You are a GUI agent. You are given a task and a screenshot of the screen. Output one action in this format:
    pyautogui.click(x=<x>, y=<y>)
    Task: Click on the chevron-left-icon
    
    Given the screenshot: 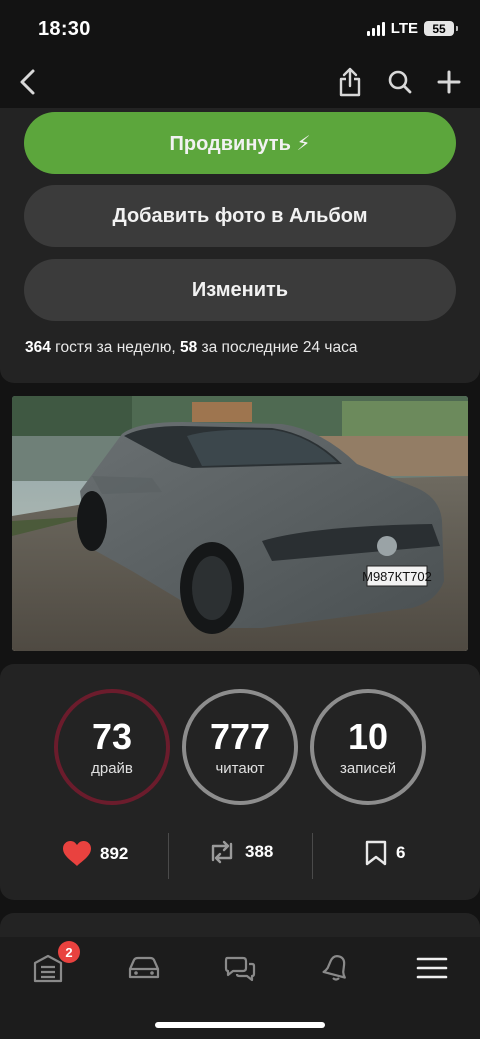 What is the action you would take?
    pyautogui.click(x=27, y=82)
    